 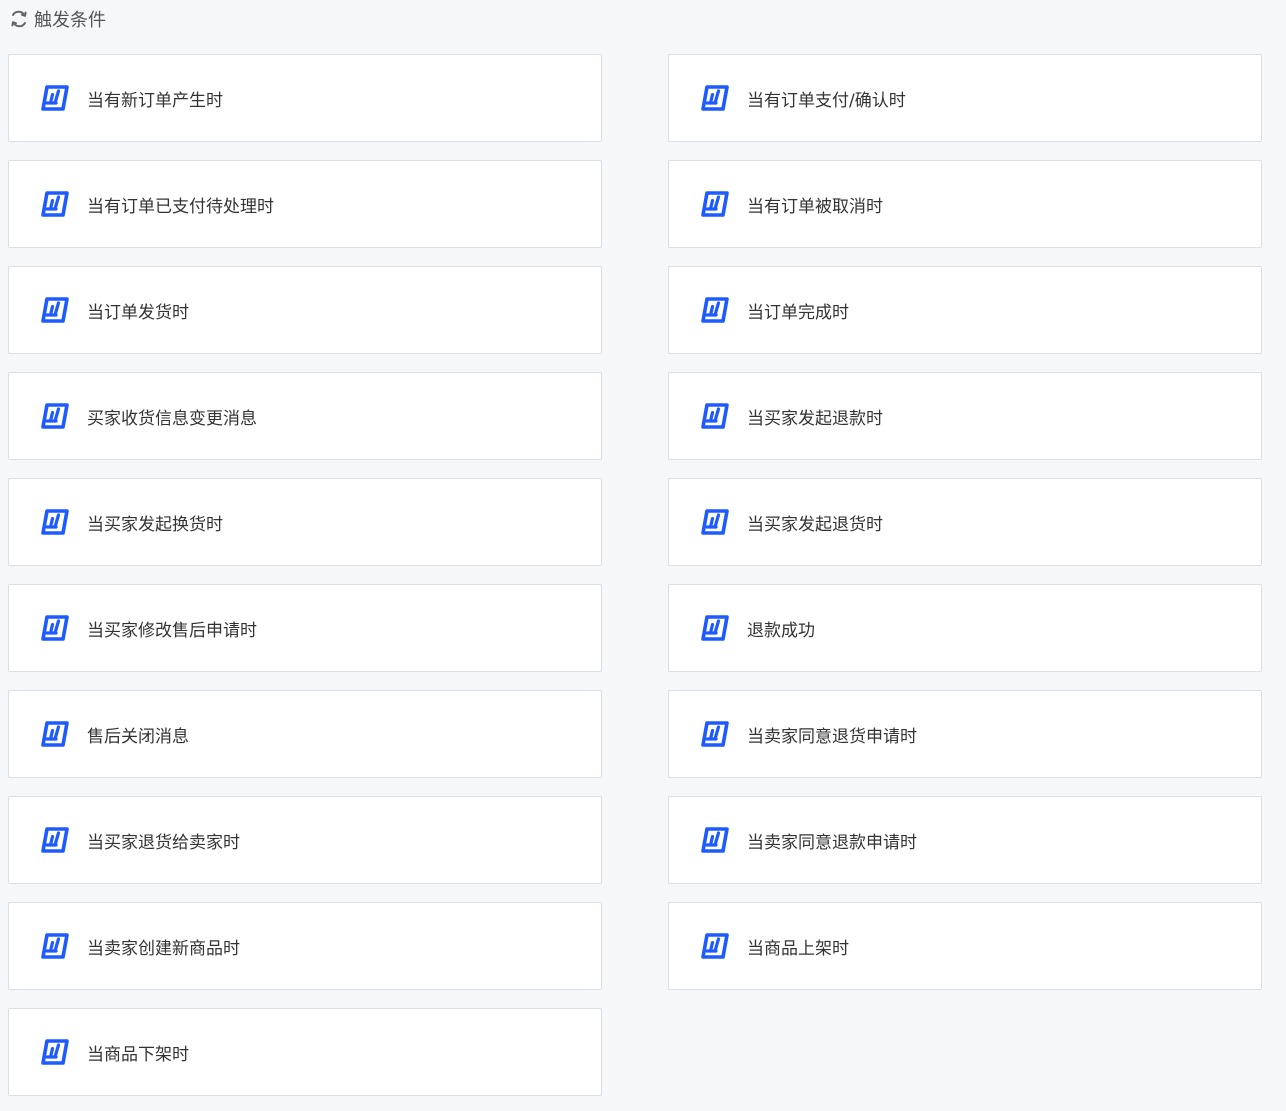 I want to click on trigger-card: 当买家退货给卖家时, so click(x=305, y=840).